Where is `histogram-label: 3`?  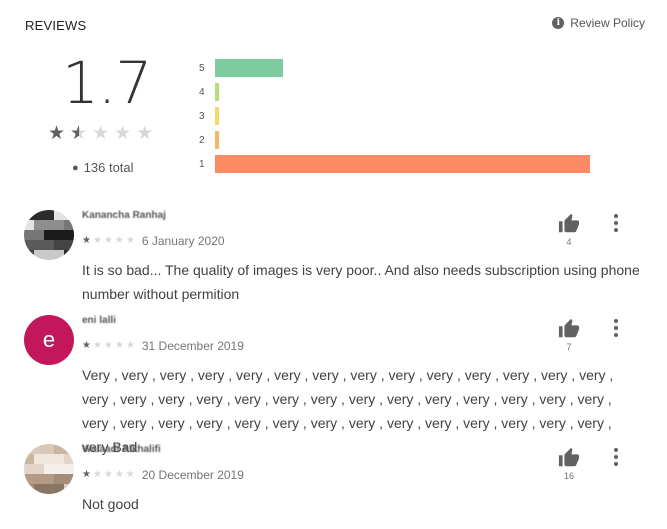 histogram-label: 3 is located at coordinates (202, 116).